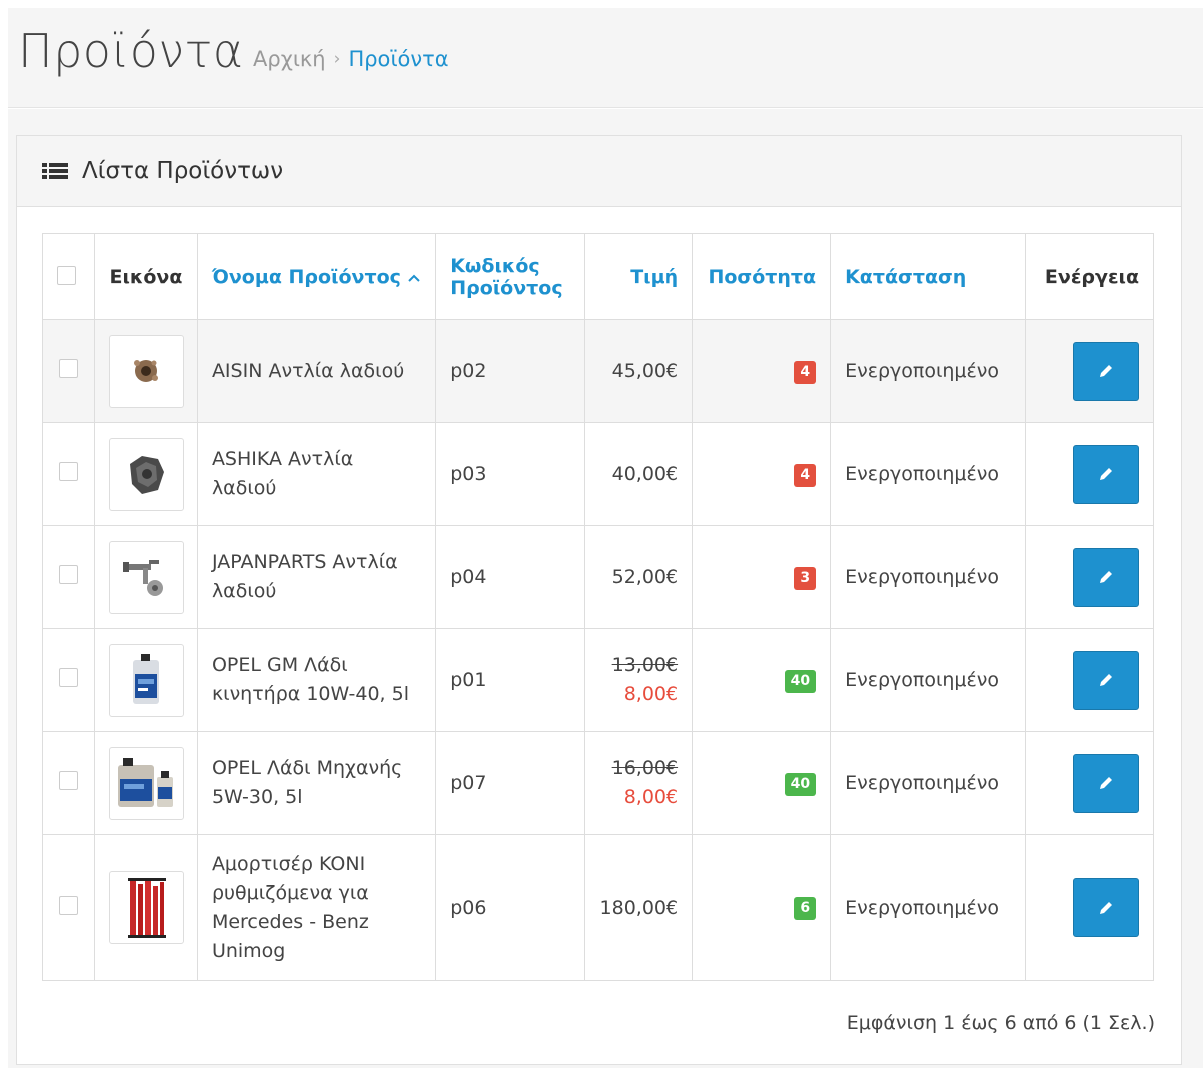  I want to click on column-model: Κωδικός Προϊόντος, so click(510, 276).